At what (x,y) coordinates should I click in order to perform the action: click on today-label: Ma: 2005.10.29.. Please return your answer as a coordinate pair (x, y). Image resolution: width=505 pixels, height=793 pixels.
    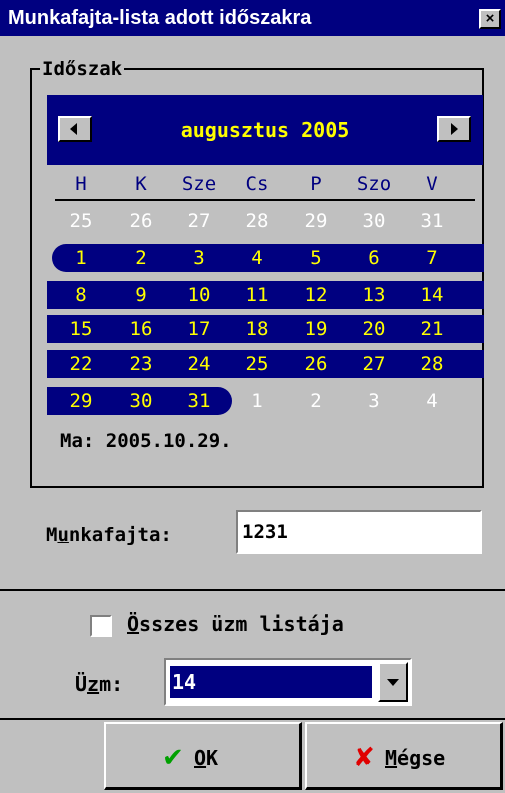
    Looking at the image, I should click on (146, 441).